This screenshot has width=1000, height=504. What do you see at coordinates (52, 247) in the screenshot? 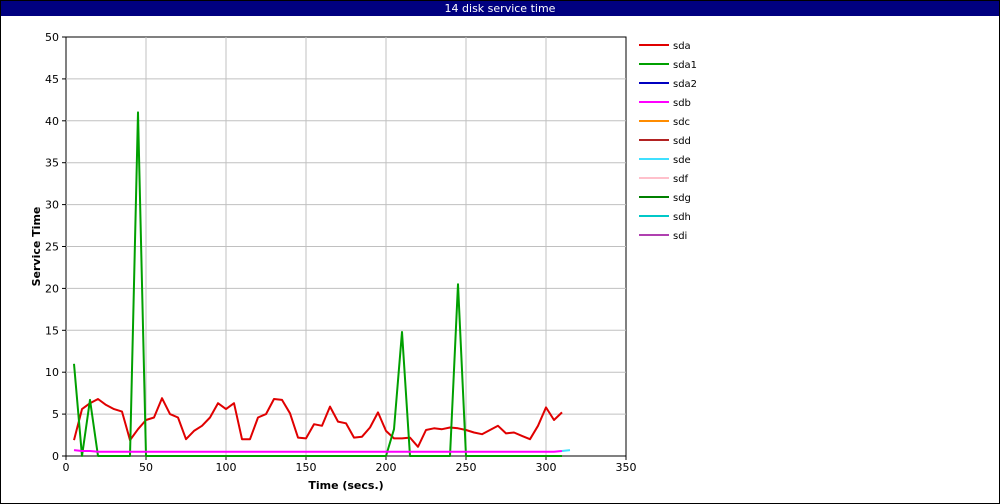
I see `y-tick-label: 25` at bounding box center [52, 247].